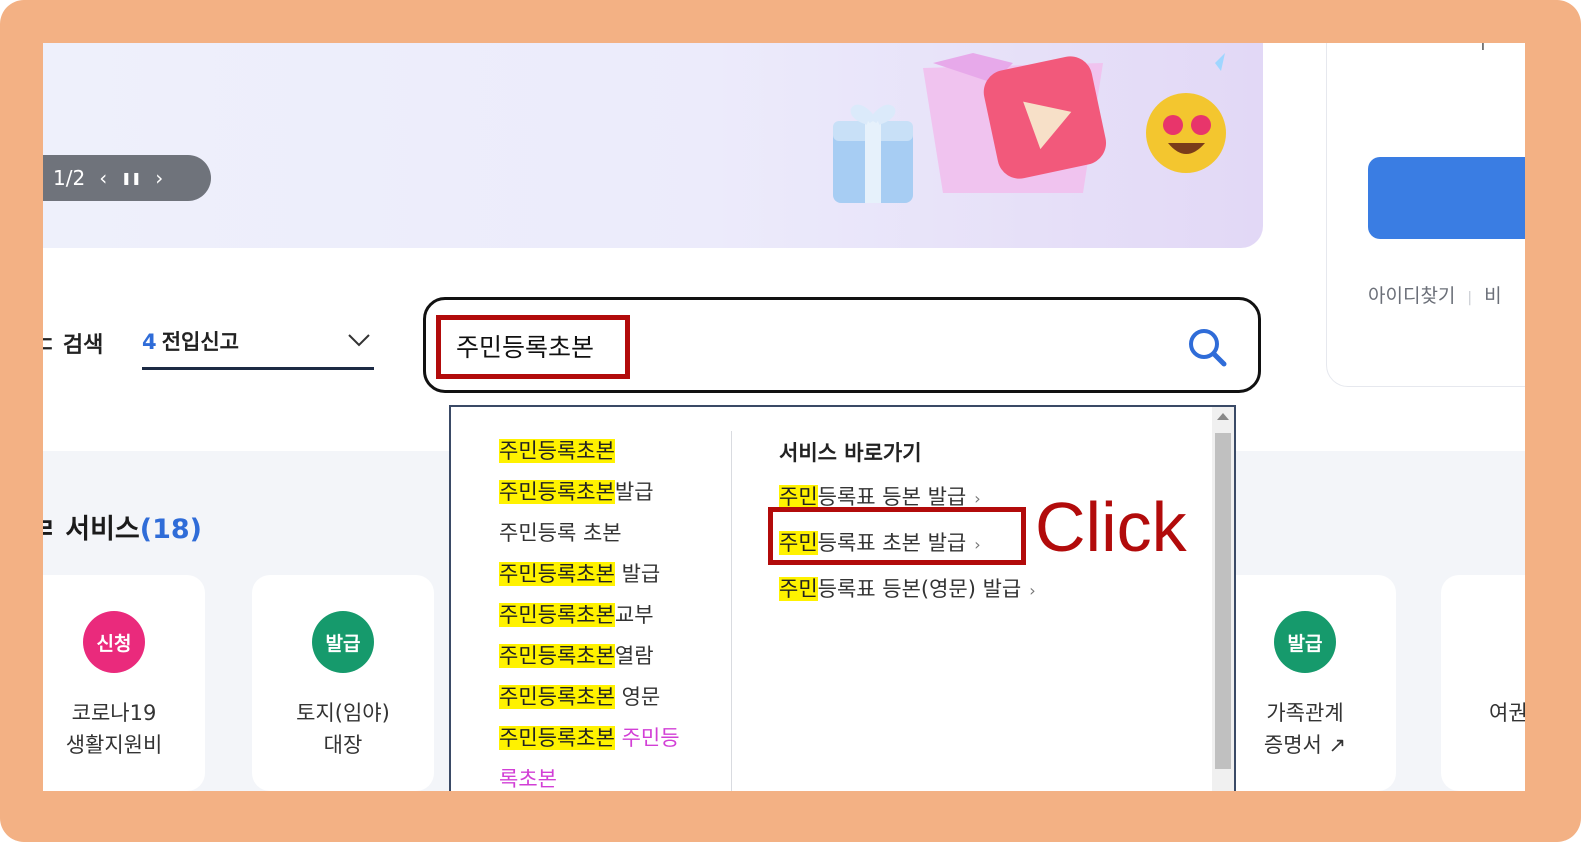 The image size is (1581, 842). Describe the element at coordinates (1305, 713) in the screenshot. I see `service-label-line: 가족관계` at that location.